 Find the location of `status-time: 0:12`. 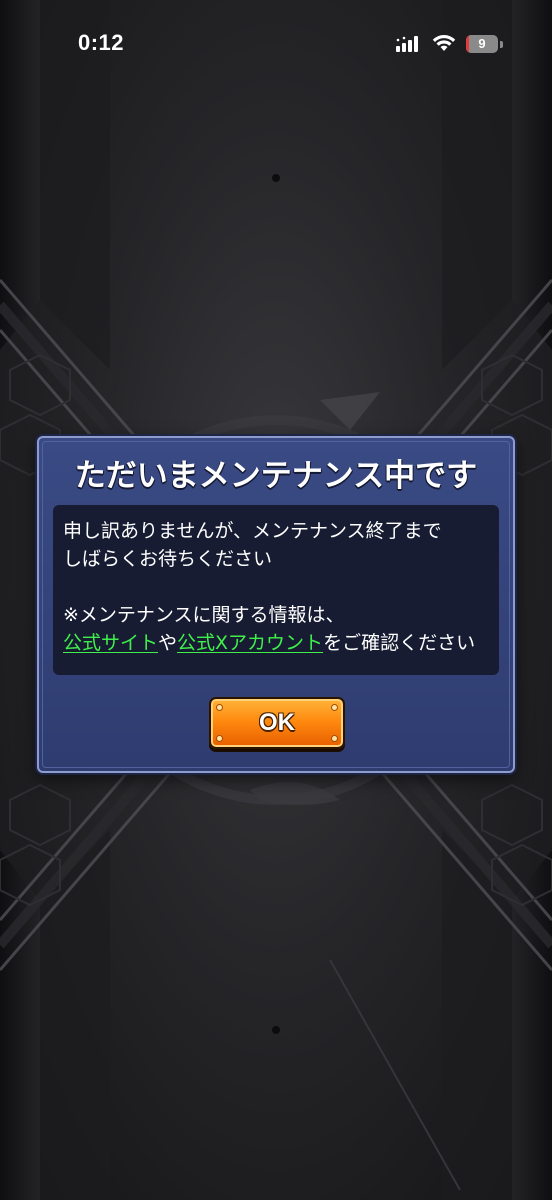

status-time: 0:12 is located at coordinates (101, 42).